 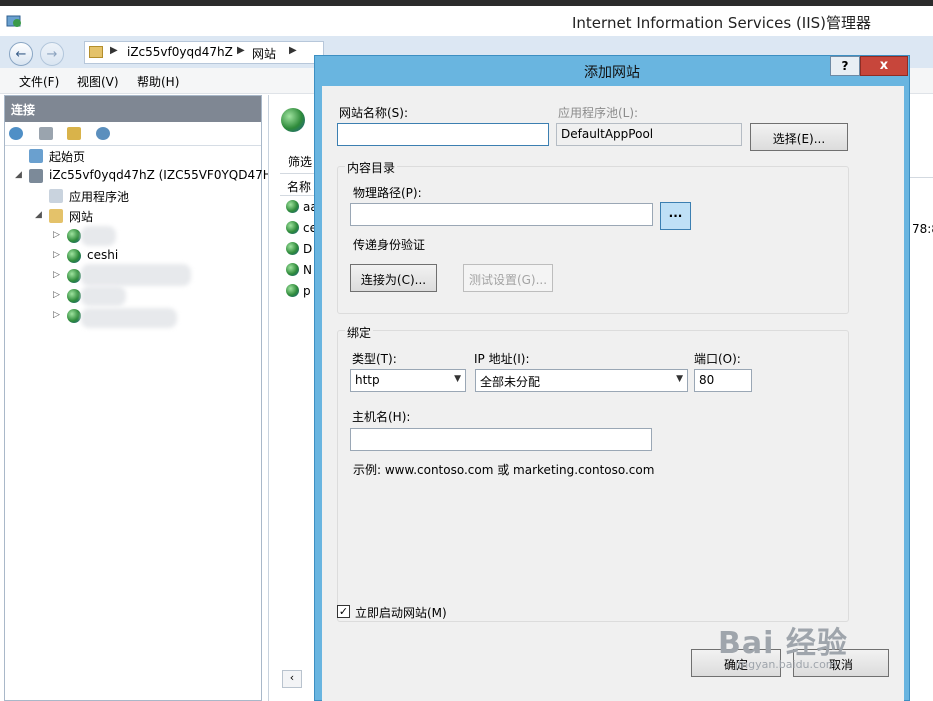 I want to click on tree-label: ceshi, so click(x=103, y=255).